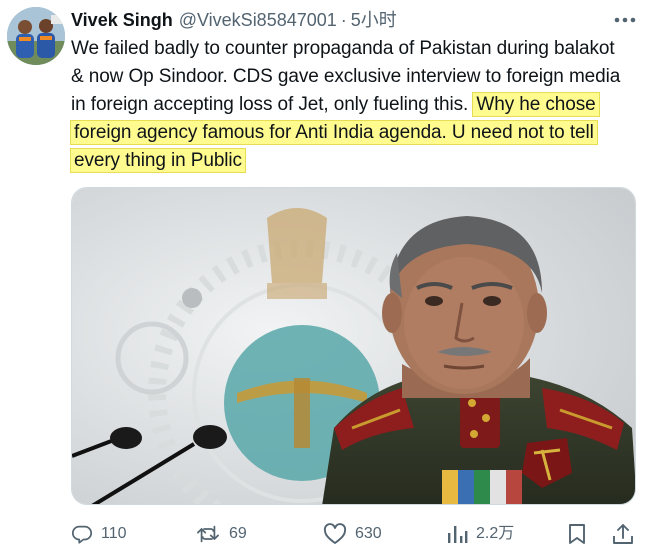  What do you see at coordinates (623, 534) in the screenshot?
I see `share-icon` at bounding box center [623, 534].